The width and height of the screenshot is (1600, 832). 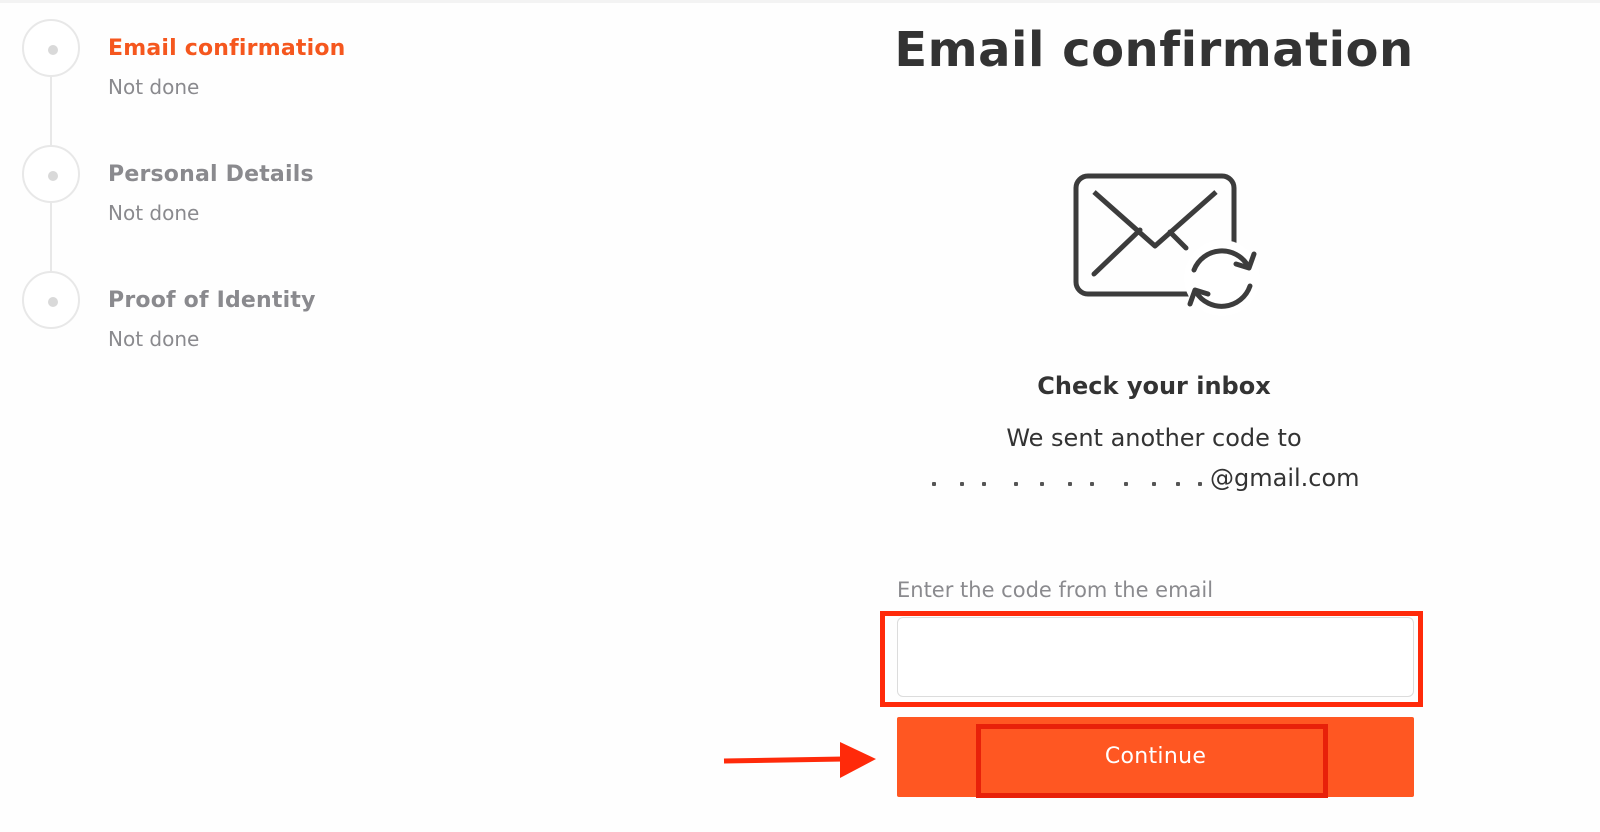 I want to click on check-inbox-heading: Check your inbox, so click(x=1154, y=386).